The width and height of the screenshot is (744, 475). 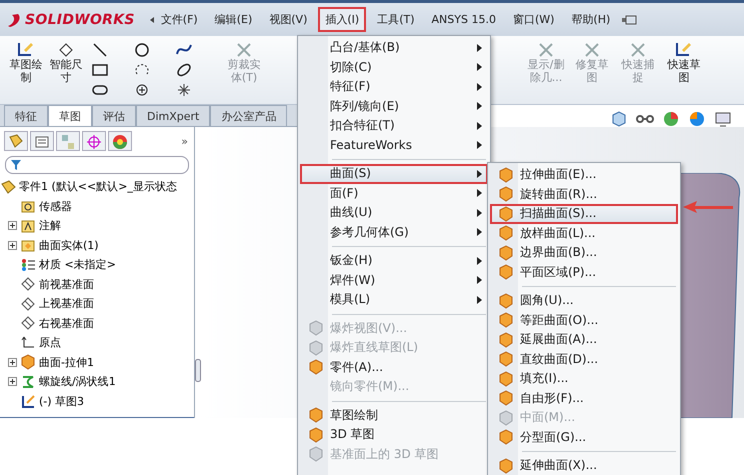 What do you see at coordinates (288, 19) in the screenshot?
I see `menu-item: 视图(V)` at bounding box center [288, 19].